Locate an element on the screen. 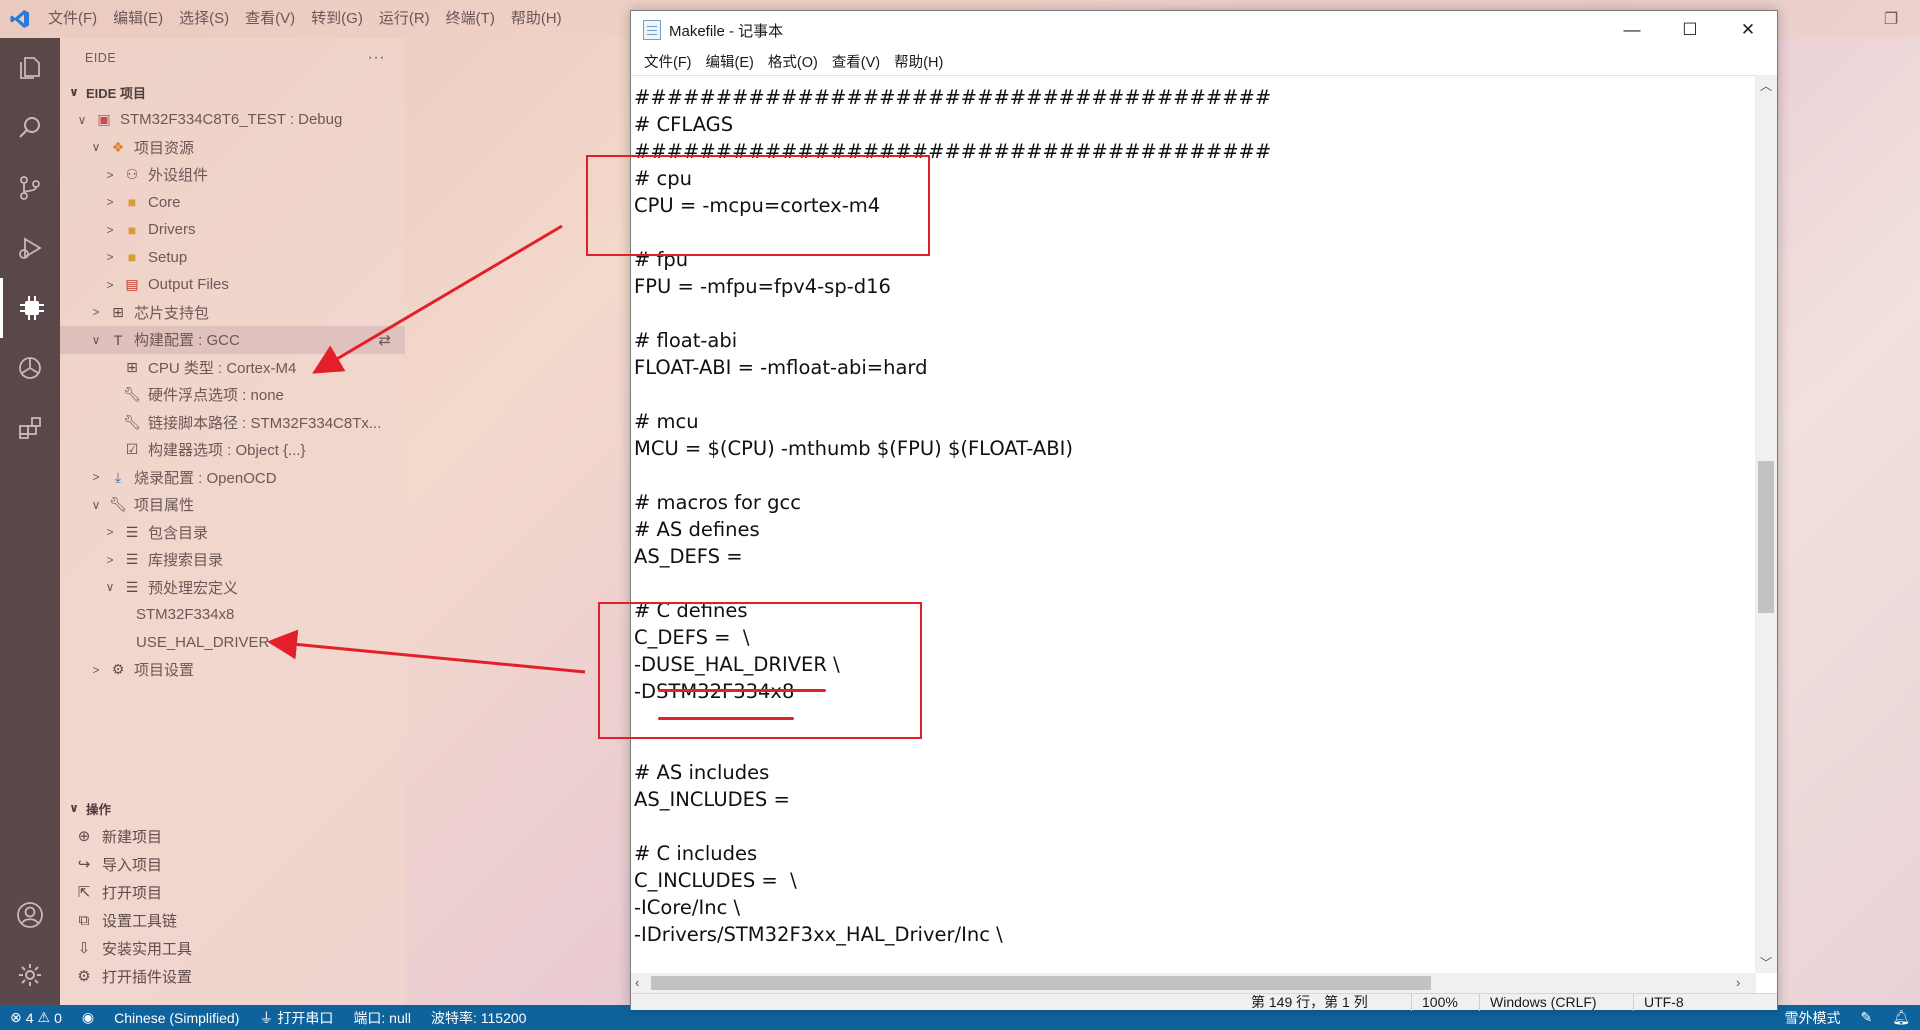 The width and height of the screenshot is (1920, 1030). arrow-to-use-hal-driver is located at coordinates (426, 651).